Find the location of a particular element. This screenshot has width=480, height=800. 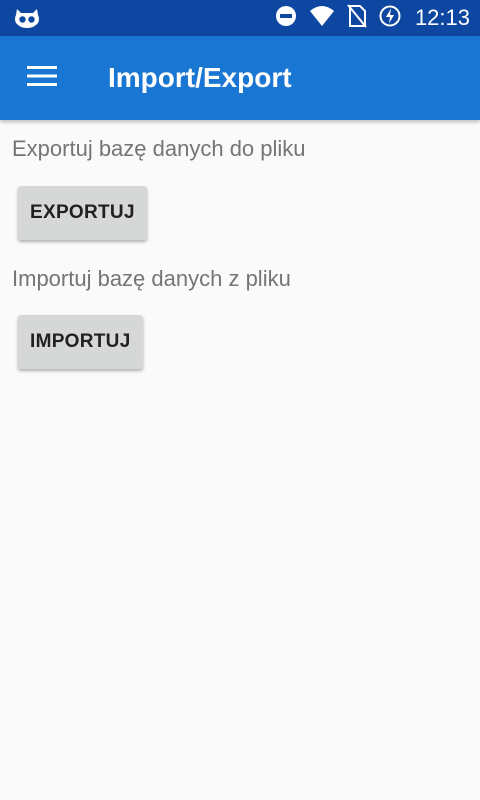

app-bar: Import/Export is located at coordinates (240, 78).